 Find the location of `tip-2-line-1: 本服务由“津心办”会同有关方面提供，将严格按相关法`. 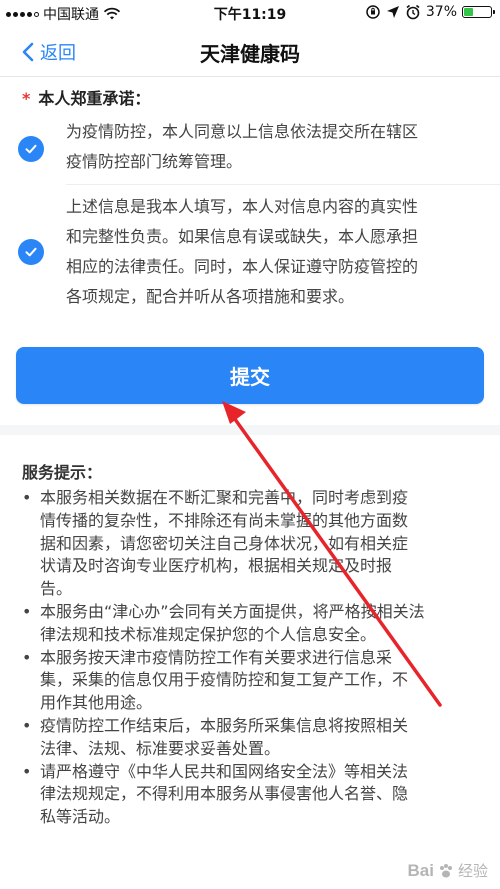

tip-2-line-1: 本服务由“津心办”会同有关方面提供，将严格按相关法 is located at coordinates (232, 611).